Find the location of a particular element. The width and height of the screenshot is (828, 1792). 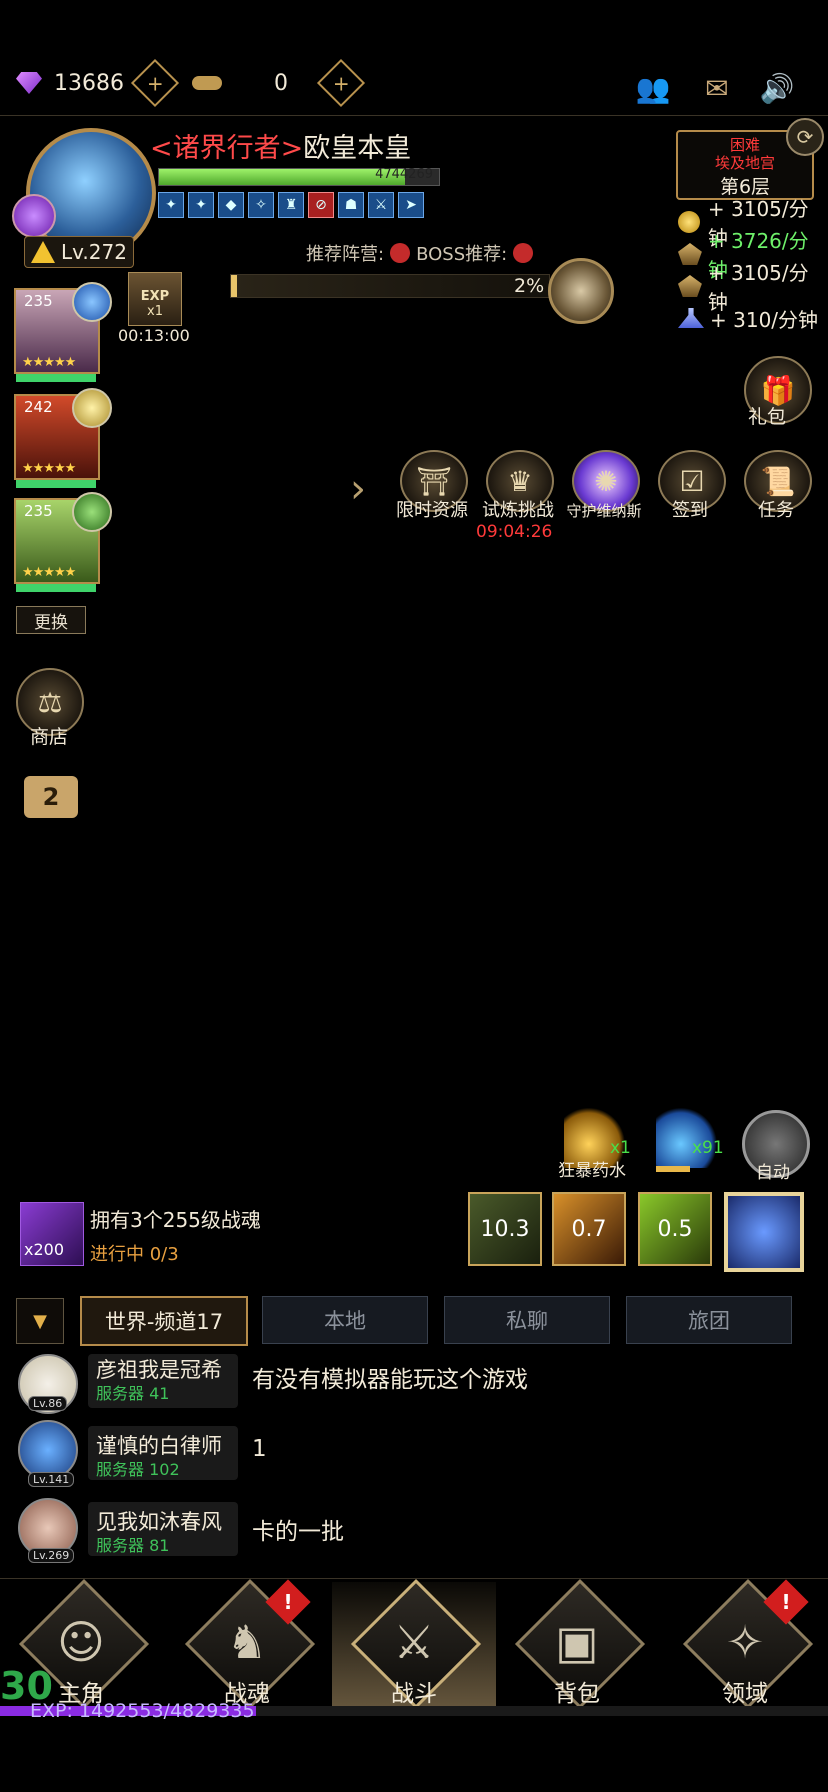

mail-icon: ✉ is located at coordinates (717, 88).